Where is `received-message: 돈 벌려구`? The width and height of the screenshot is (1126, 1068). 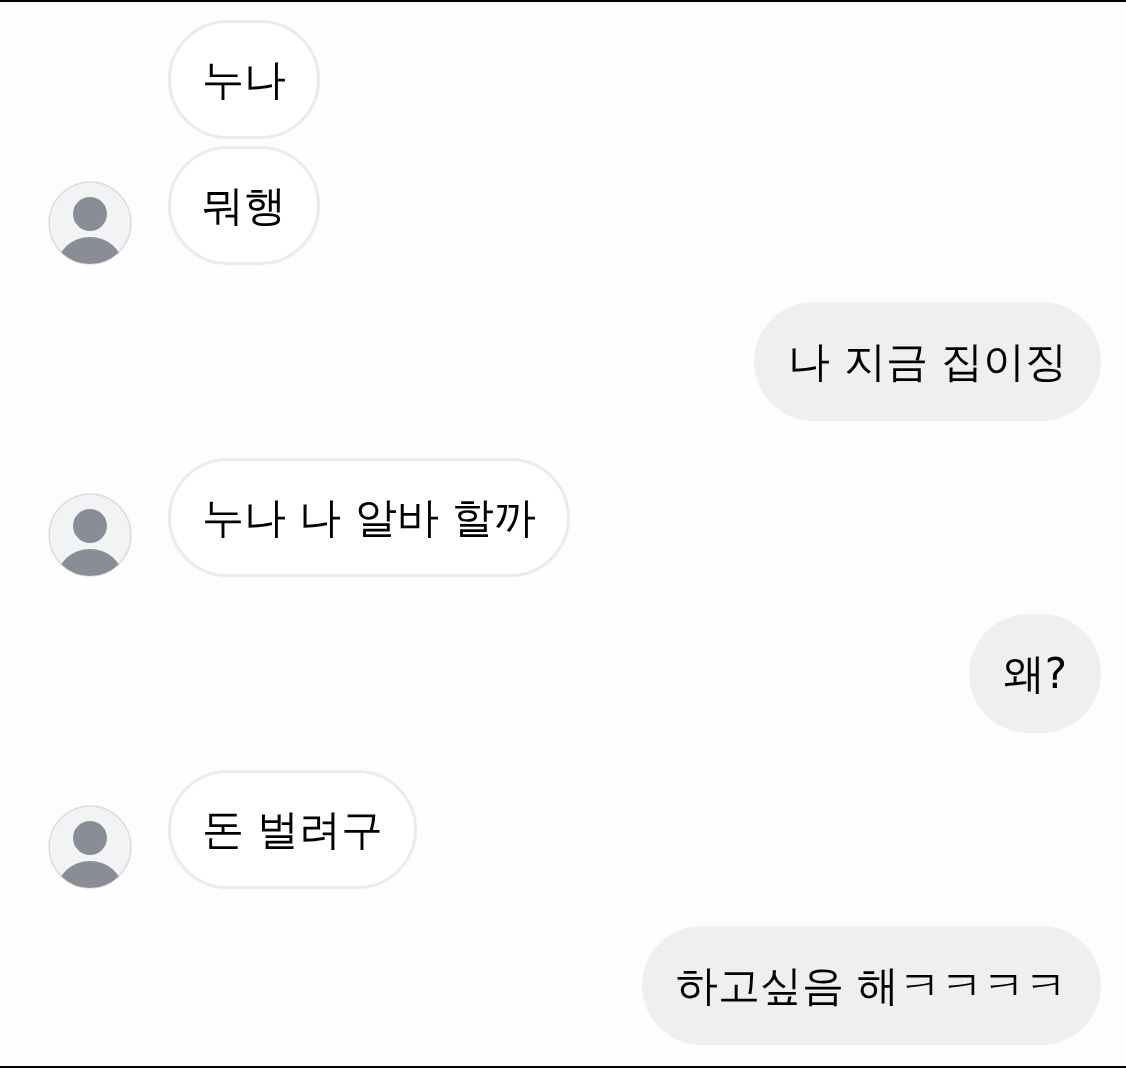
received-message: 돈 벌려구 is located at coordinates (293, 829).